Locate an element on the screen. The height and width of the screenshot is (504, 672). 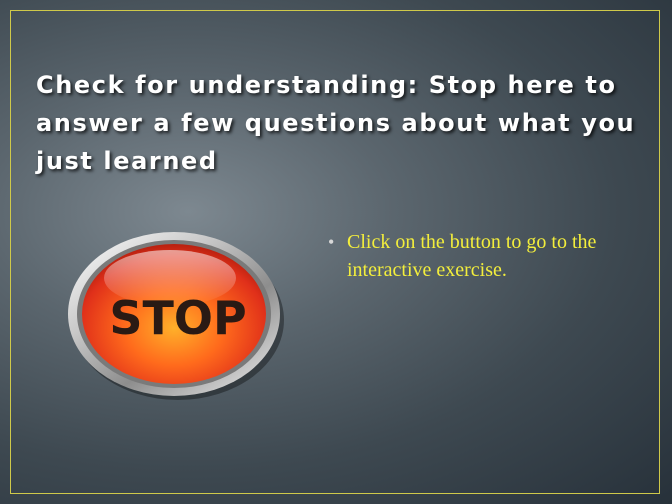
stop-sign-icon: STOP is located at coordinates (176, 316).